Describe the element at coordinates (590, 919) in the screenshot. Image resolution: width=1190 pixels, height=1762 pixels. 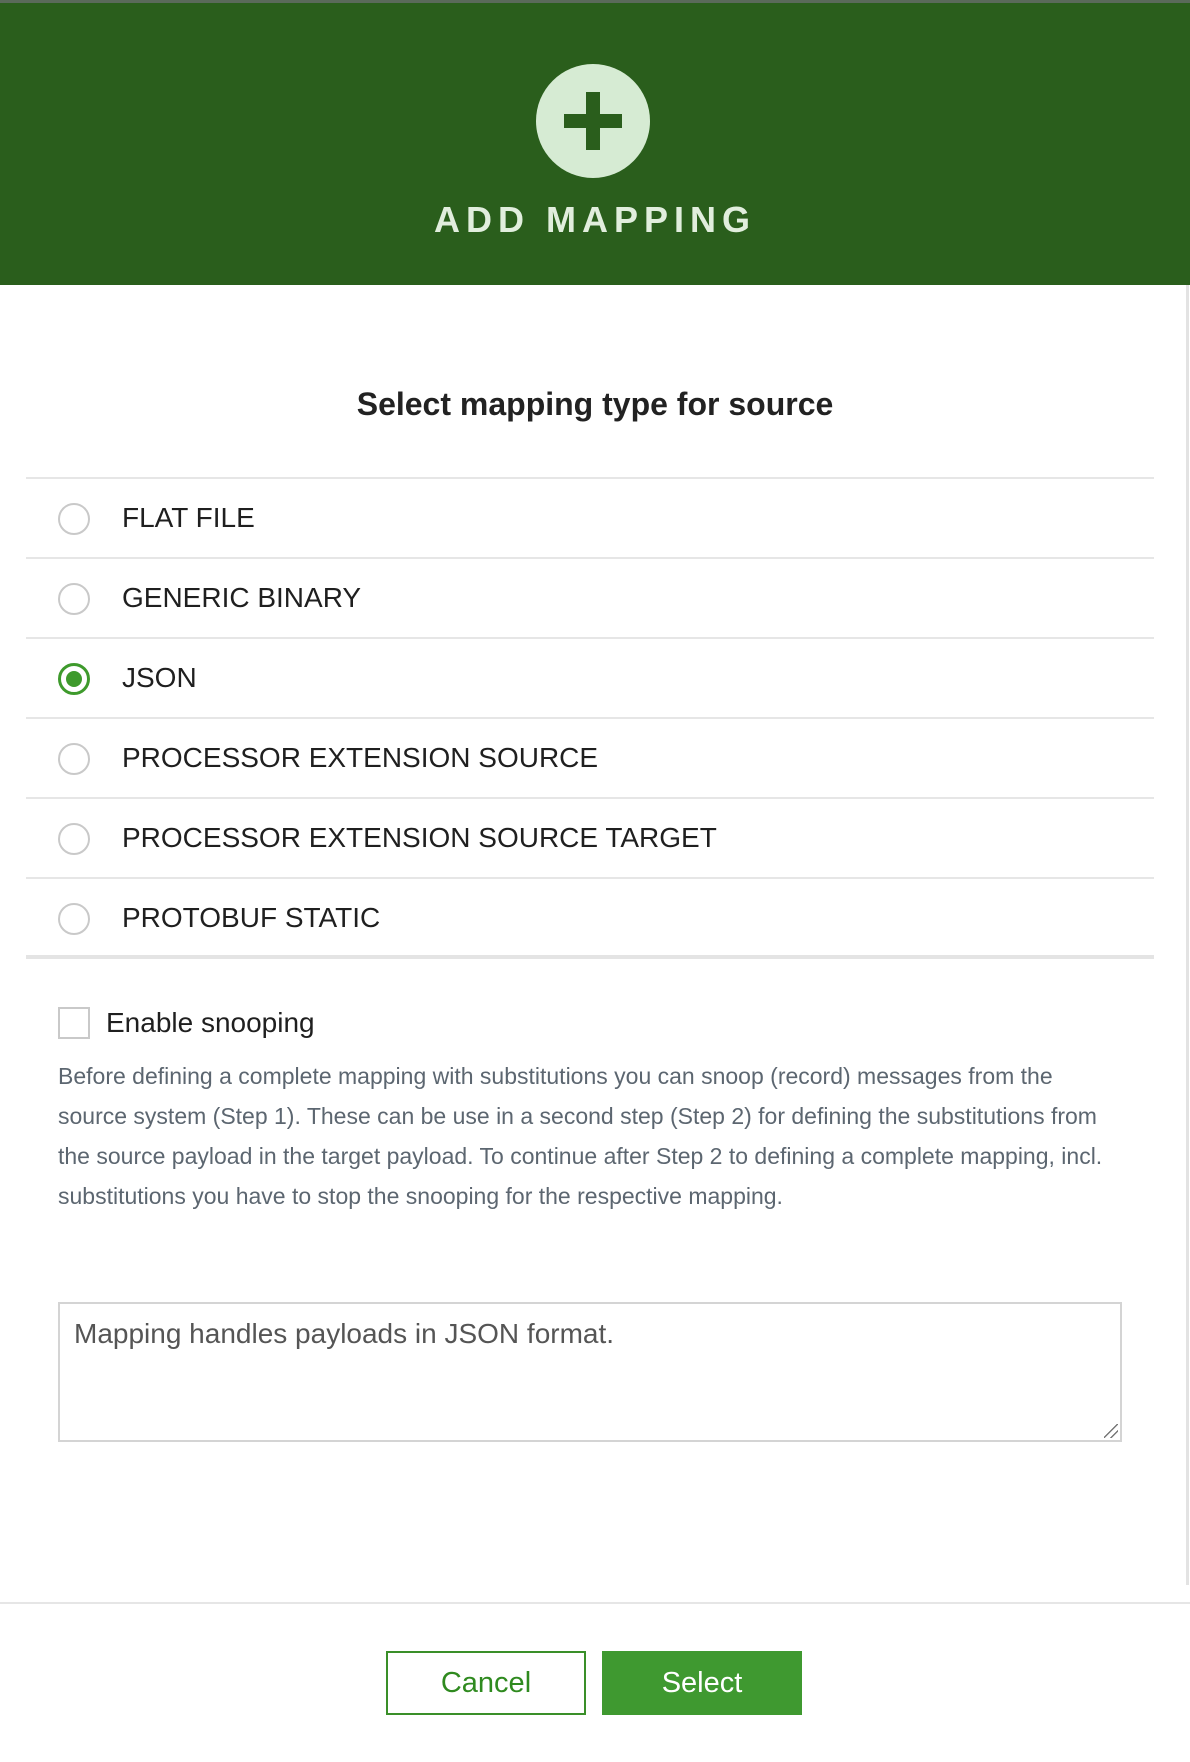
I see `option-protobuf-static: PROTOBUF STATIC` at that location.